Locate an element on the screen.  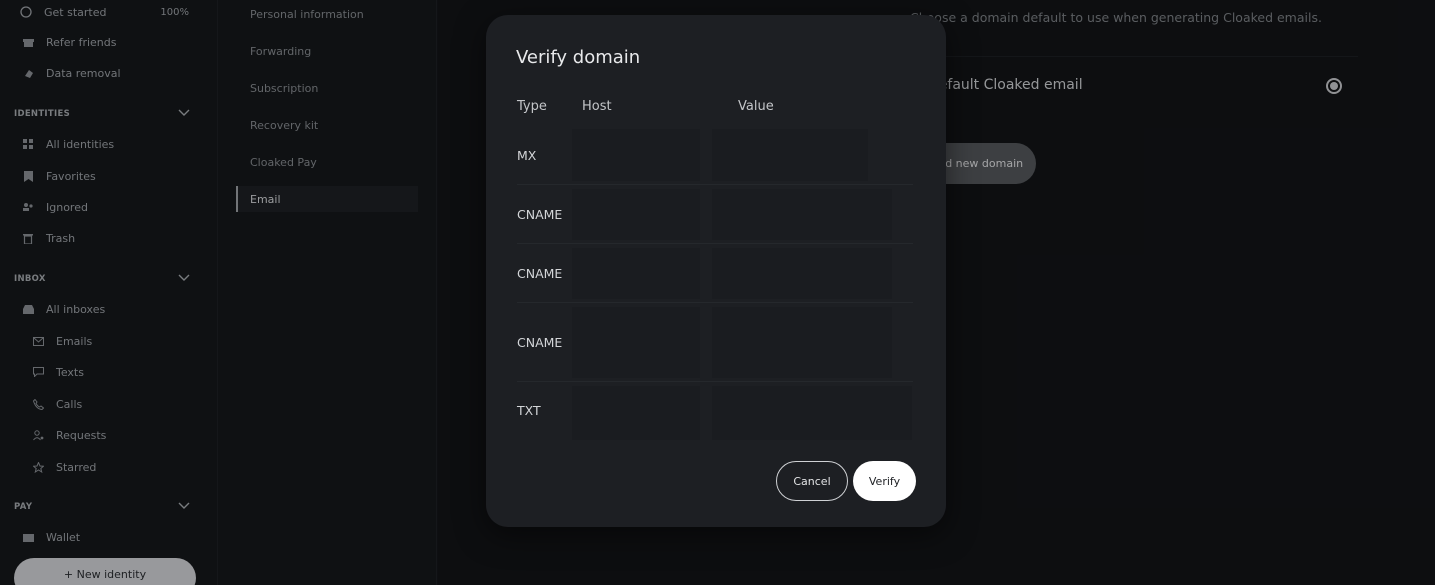
column-header-type: Type is located at coordinates (532, 106).